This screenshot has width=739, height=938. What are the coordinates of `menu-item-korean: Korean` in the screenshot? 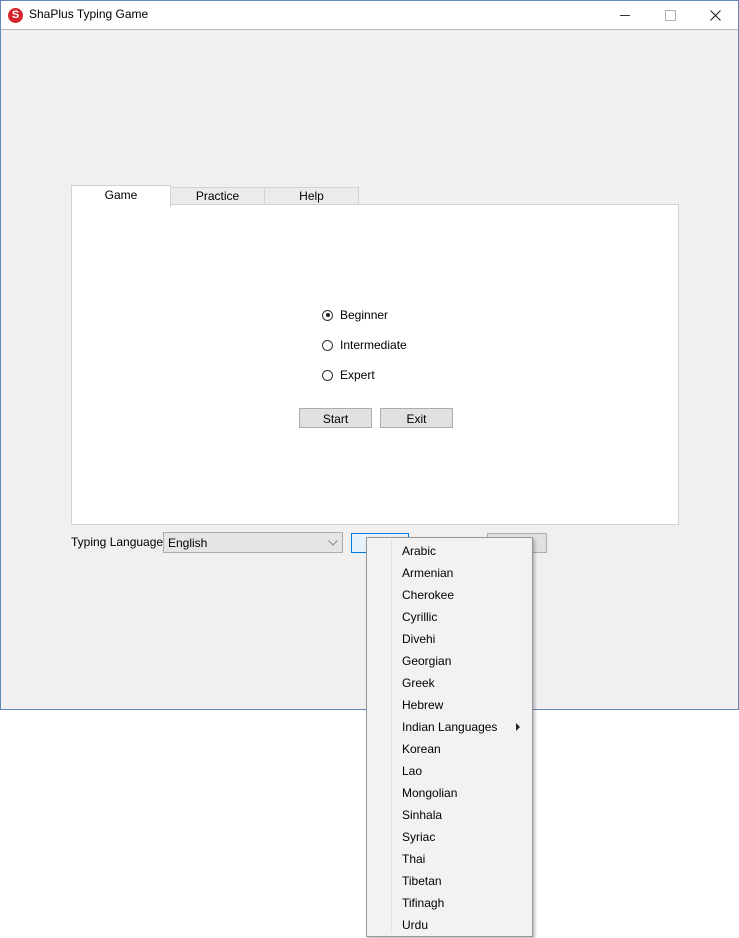 It's located at (449, 749).